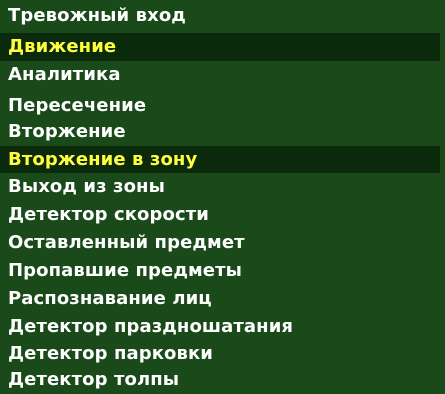  Describe the element at coordinates (220, 106) in the screenshot. I see `submenu-item-line-crossing: Пересечение` at that location.